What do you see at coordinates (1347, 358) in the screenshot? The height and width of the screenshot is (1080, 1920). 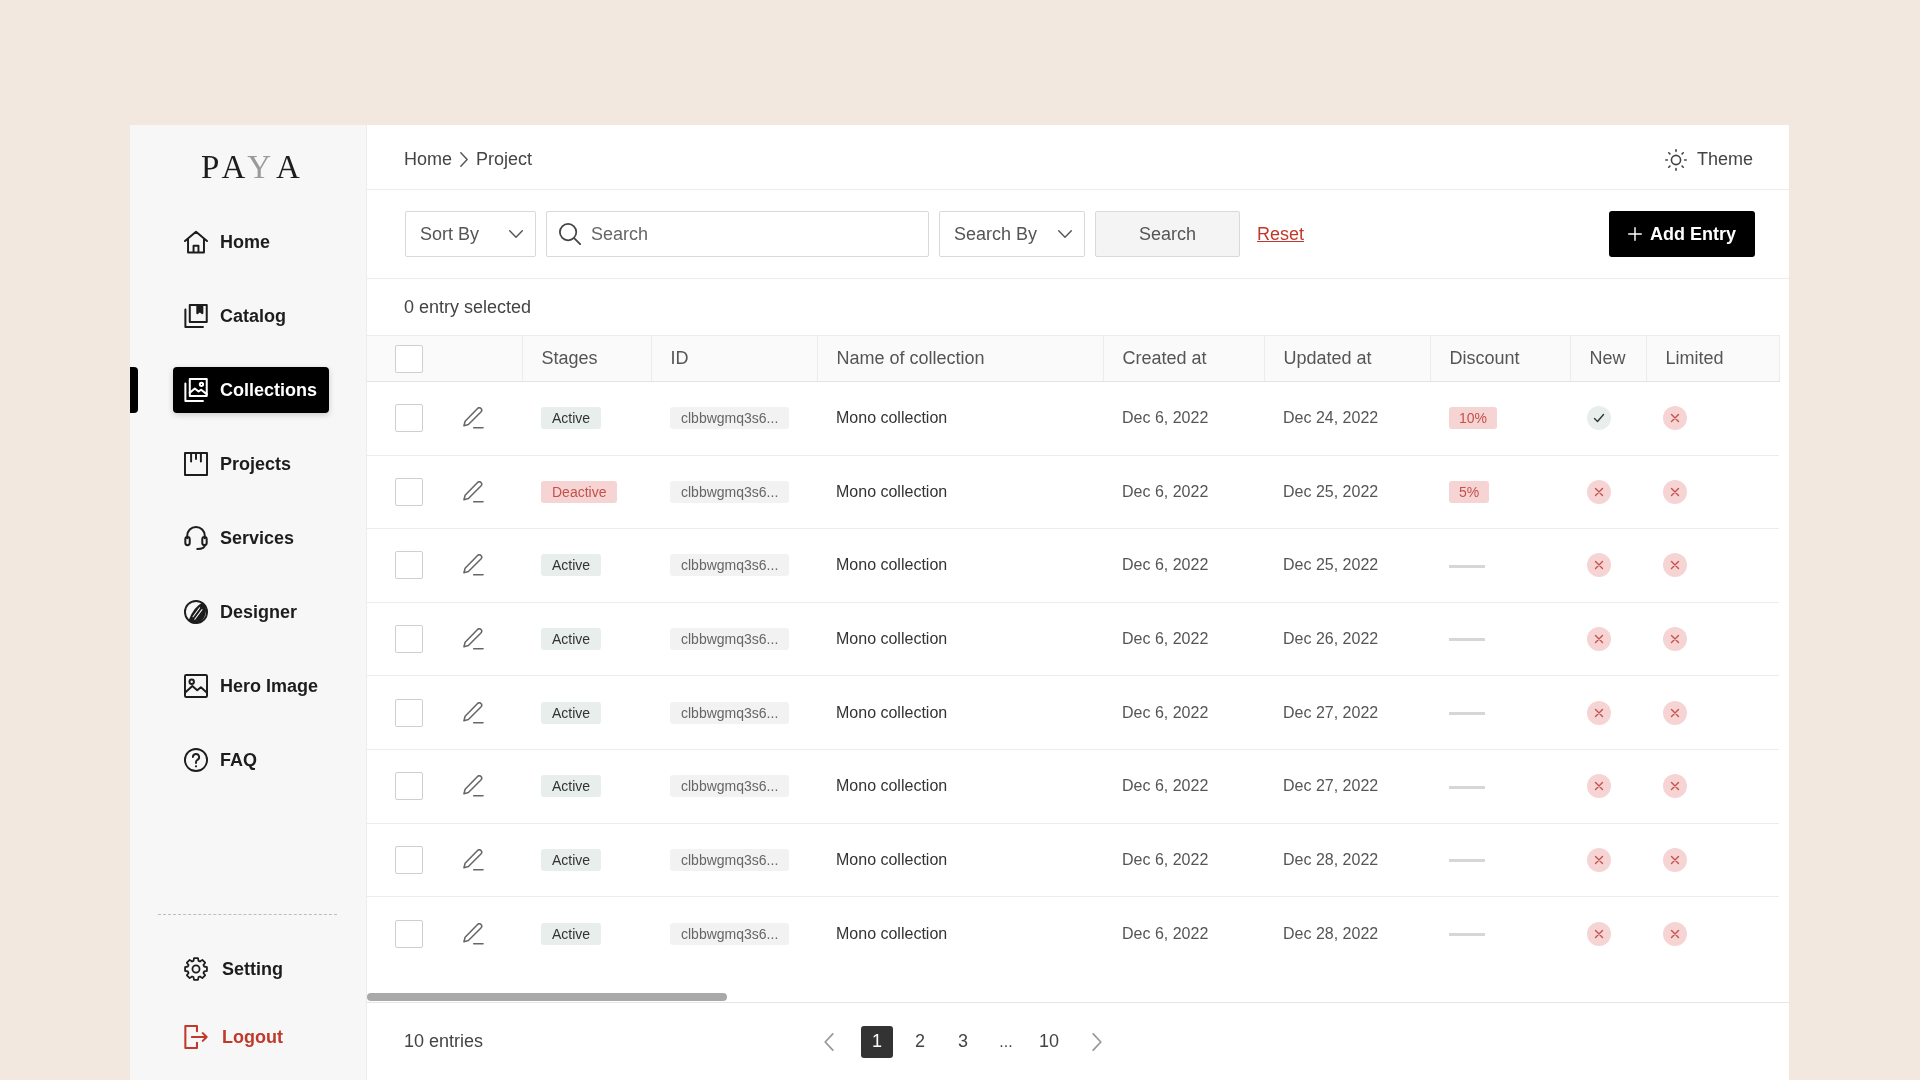 I see `column-header: Updated at` at bounding box center [1347, 358].